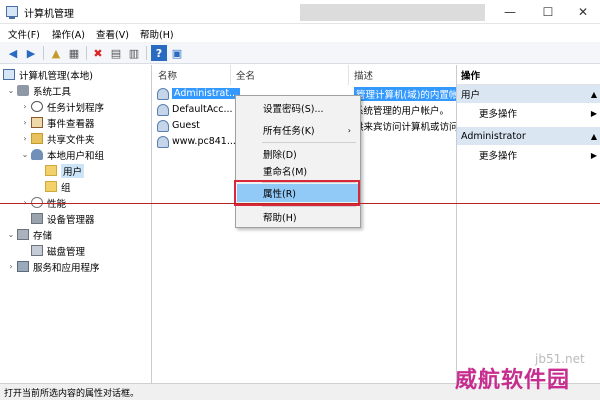 The width and height of the screenshot is (600, 400). I want to click on tree-item-disk-management: 磁盘管理, so click(57, 250).